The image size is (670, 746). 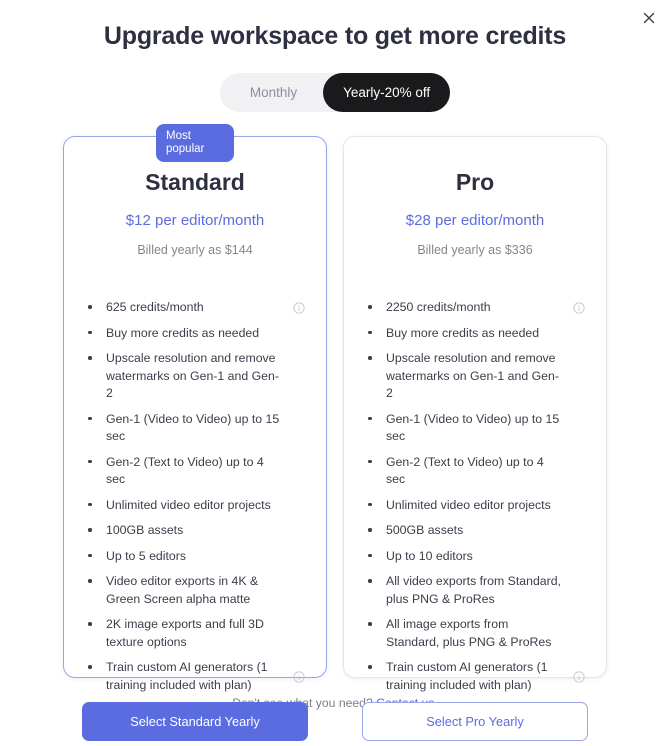 I want to click on page-title: Upgrade workspace to get more credits, so click(x=335, y=36).